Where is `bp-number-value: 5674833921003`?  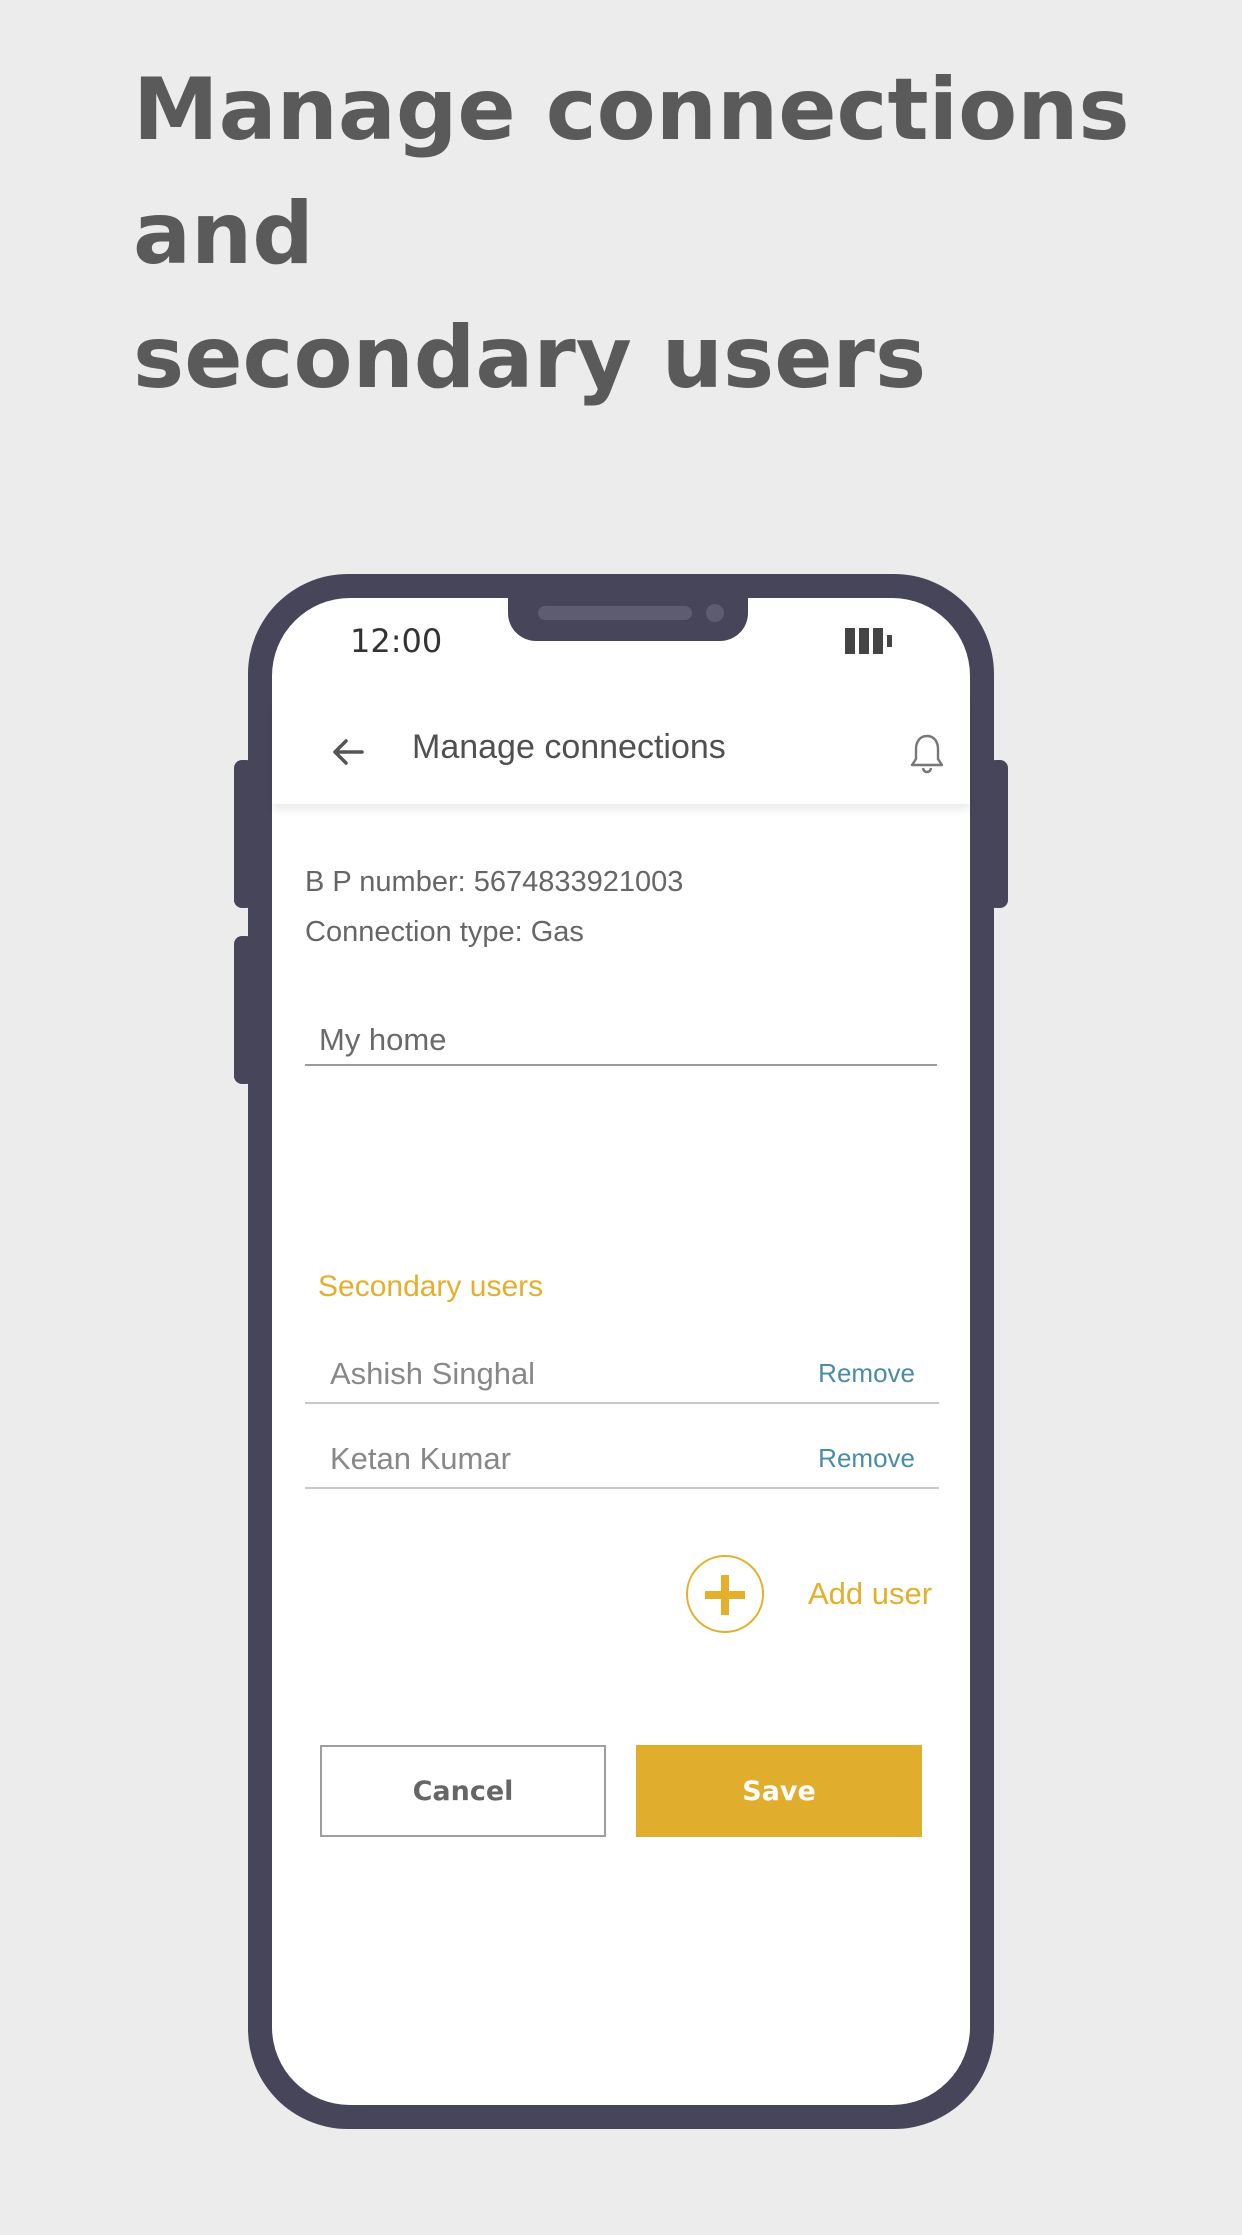
bp-number-value: 5674833921003 is located at coordinates (578, 882).